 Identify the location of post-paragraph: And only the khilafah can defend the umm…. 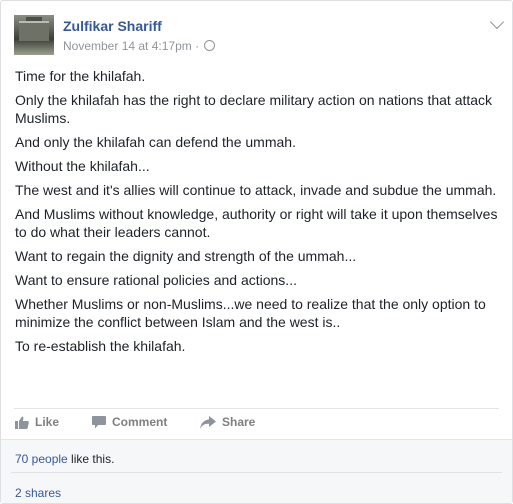
(155, 142).